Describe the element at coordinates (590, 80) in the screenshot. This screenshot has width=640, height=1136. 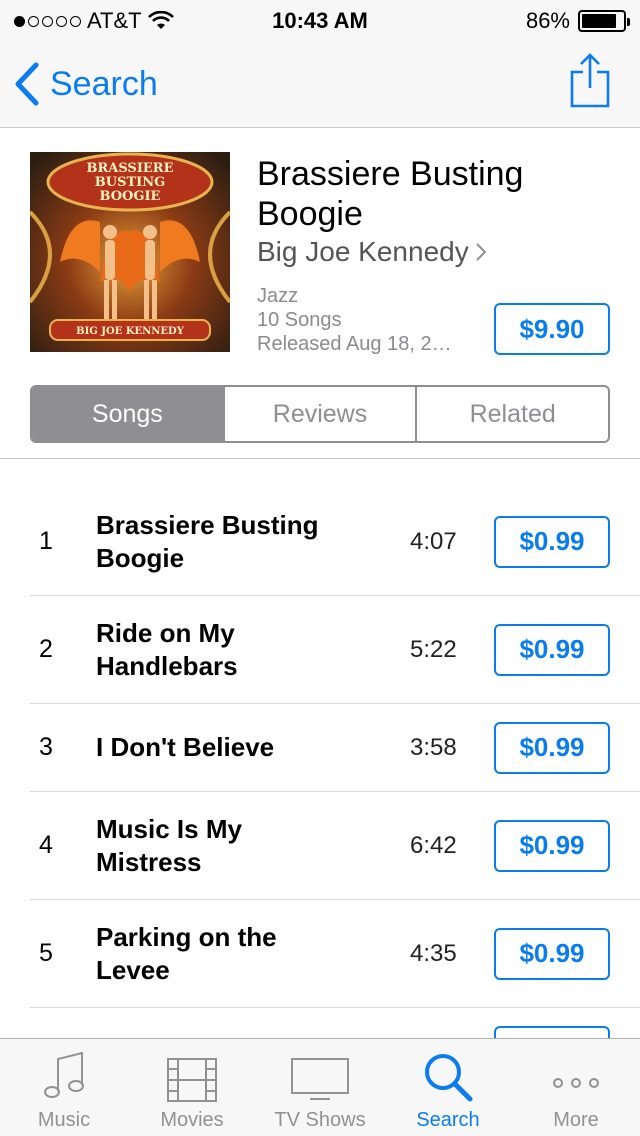
I see `share-icon` at that location.